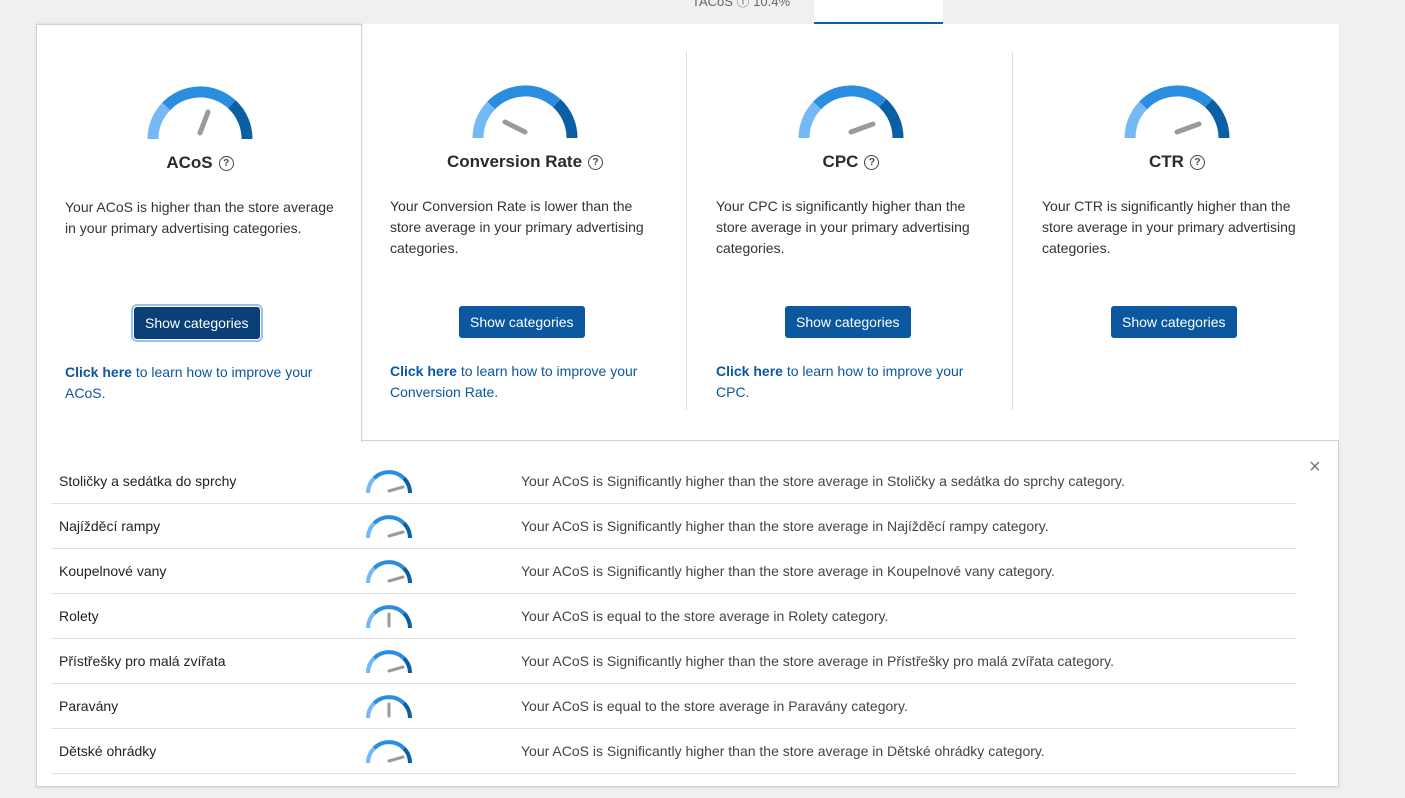 The width and height of the screenshot is (1405, 798). Describe the element at coordinates (79, 616) in the screenshot. I see `category-name: Rolety` at that location.